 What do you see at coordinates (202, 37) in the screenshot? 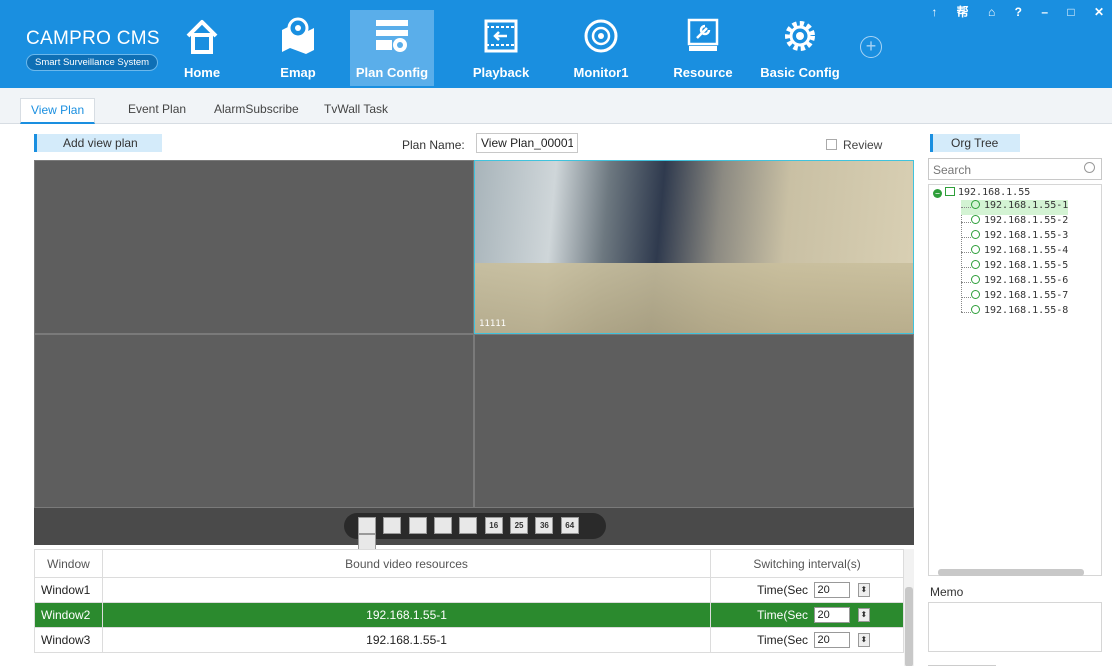
I see `home-icon` at bounding box center [202, 37].